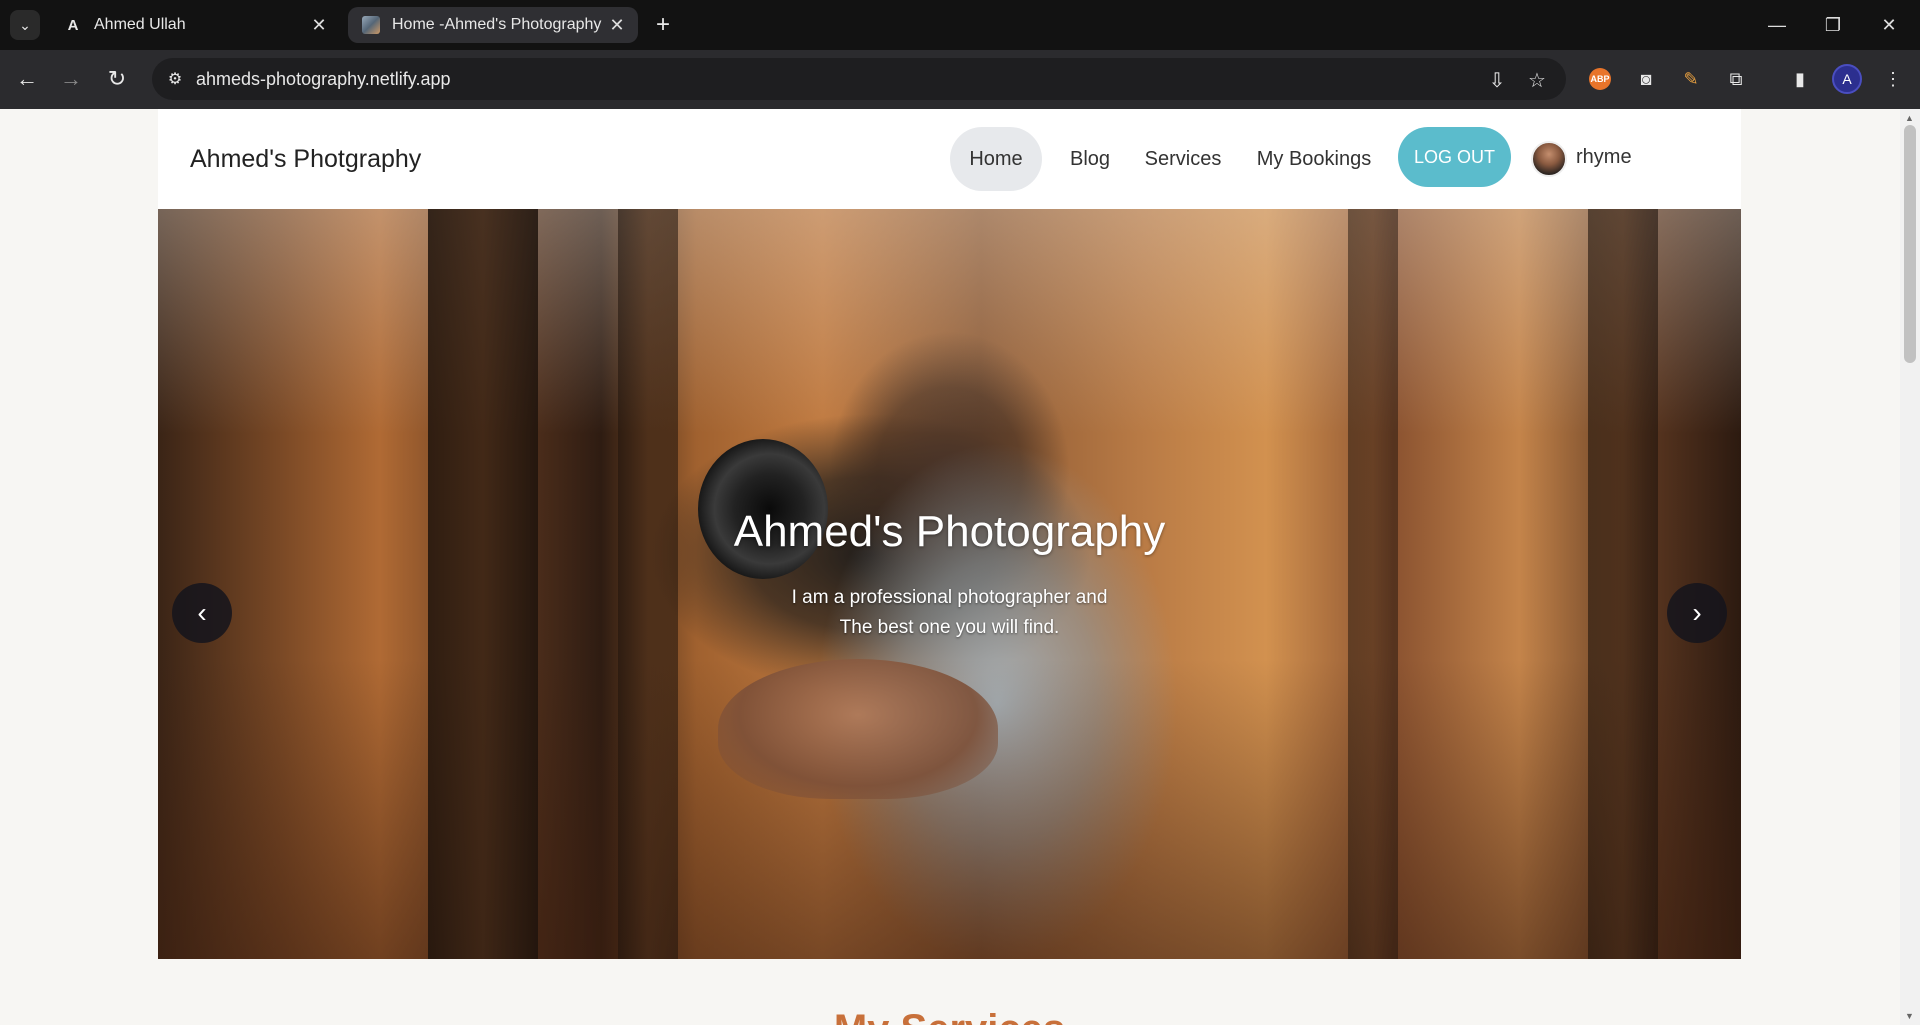 This screenshot has width=1920, height=1025. What do you see at coordinates (1537, 80) in the screenshot?
I see `bookmark-star-icon: ☆` at bounding box center [1537, 80].